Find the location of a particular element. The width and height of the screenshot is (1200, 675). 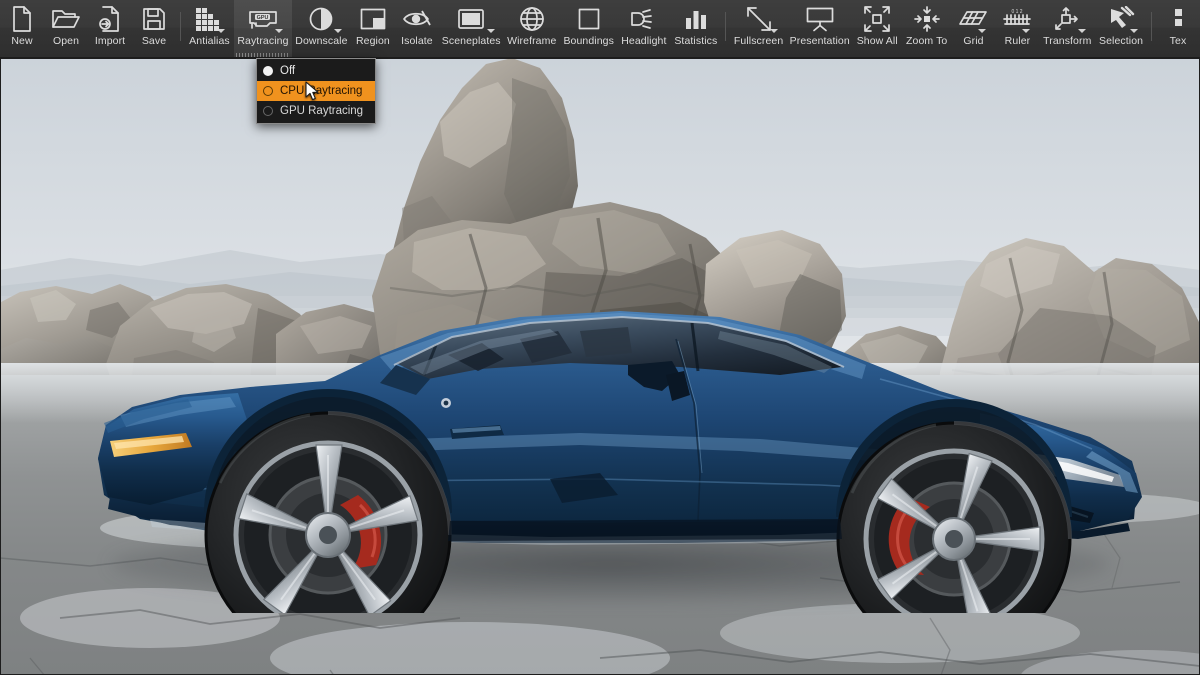

toolbar-button-label: Isolate is located at coordinates (417, 41).